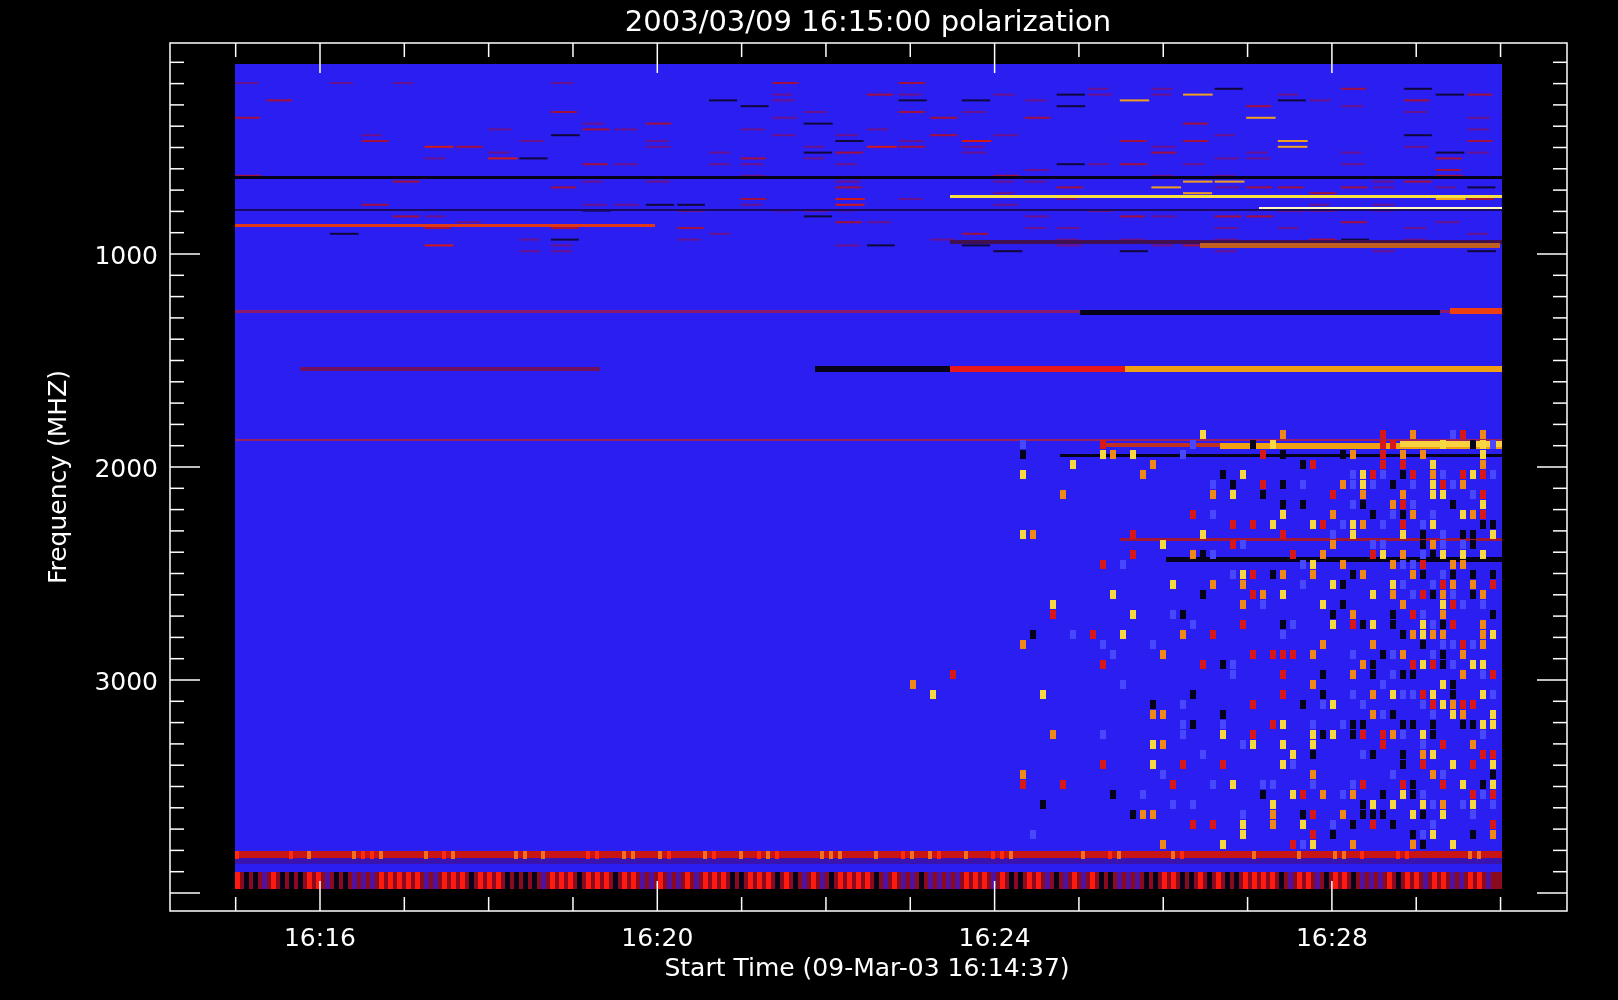 This screenshot has width=1618, height=1000. Describe the element at coordinates (126, 681) in the screenshot. I see `y-tick-label: 3000` at that location.